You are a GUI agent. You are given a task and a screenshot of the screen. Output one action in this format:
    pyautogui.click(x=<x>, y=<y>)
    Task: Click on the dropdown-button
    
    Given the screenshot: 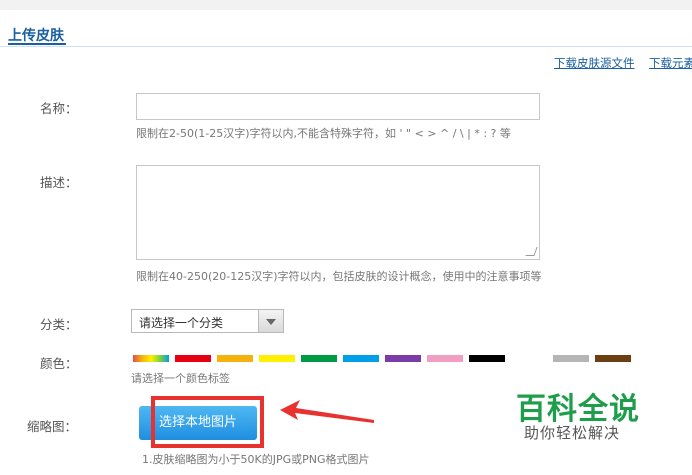 What is the action you would take?
    pyautogui.click(x=270, y=321)
    